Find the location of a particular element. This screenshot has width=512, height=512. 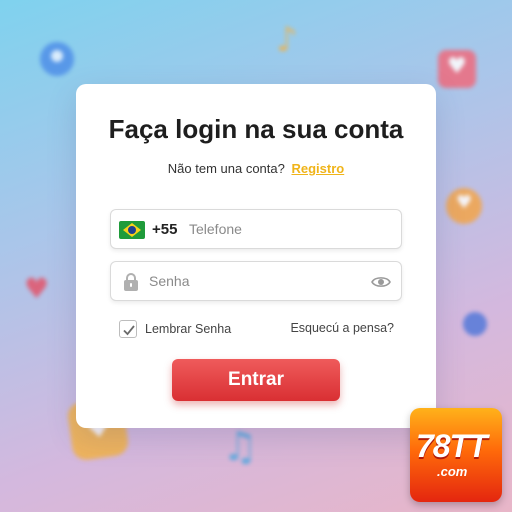

register-link: Registro is located at coordinates (317, 168).